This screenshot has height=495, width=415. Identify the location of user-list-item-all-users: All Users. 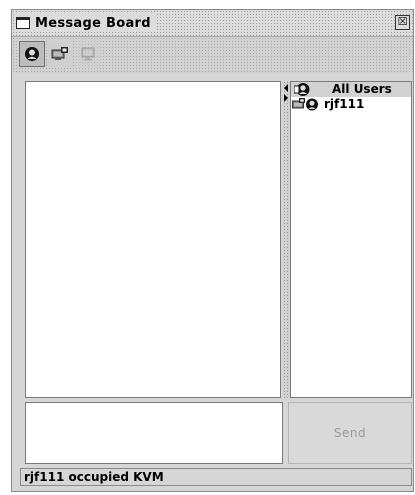
(351, 89).